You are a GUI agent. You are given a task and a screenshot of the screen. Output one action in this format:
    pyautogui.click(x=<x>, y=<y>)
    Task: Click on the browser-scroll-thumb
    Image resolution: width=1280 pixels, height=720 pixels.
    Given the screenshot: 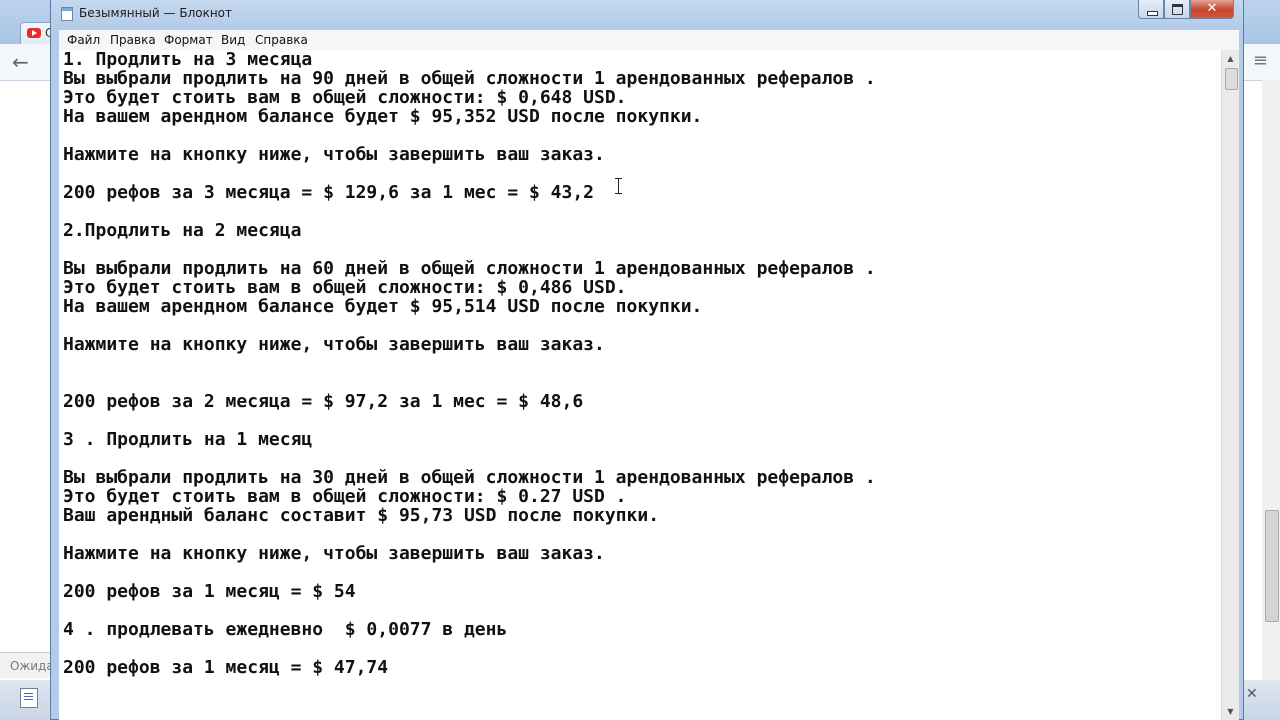 What is the action you would take?
    pyautogui.click(x=1272, y=566)
    